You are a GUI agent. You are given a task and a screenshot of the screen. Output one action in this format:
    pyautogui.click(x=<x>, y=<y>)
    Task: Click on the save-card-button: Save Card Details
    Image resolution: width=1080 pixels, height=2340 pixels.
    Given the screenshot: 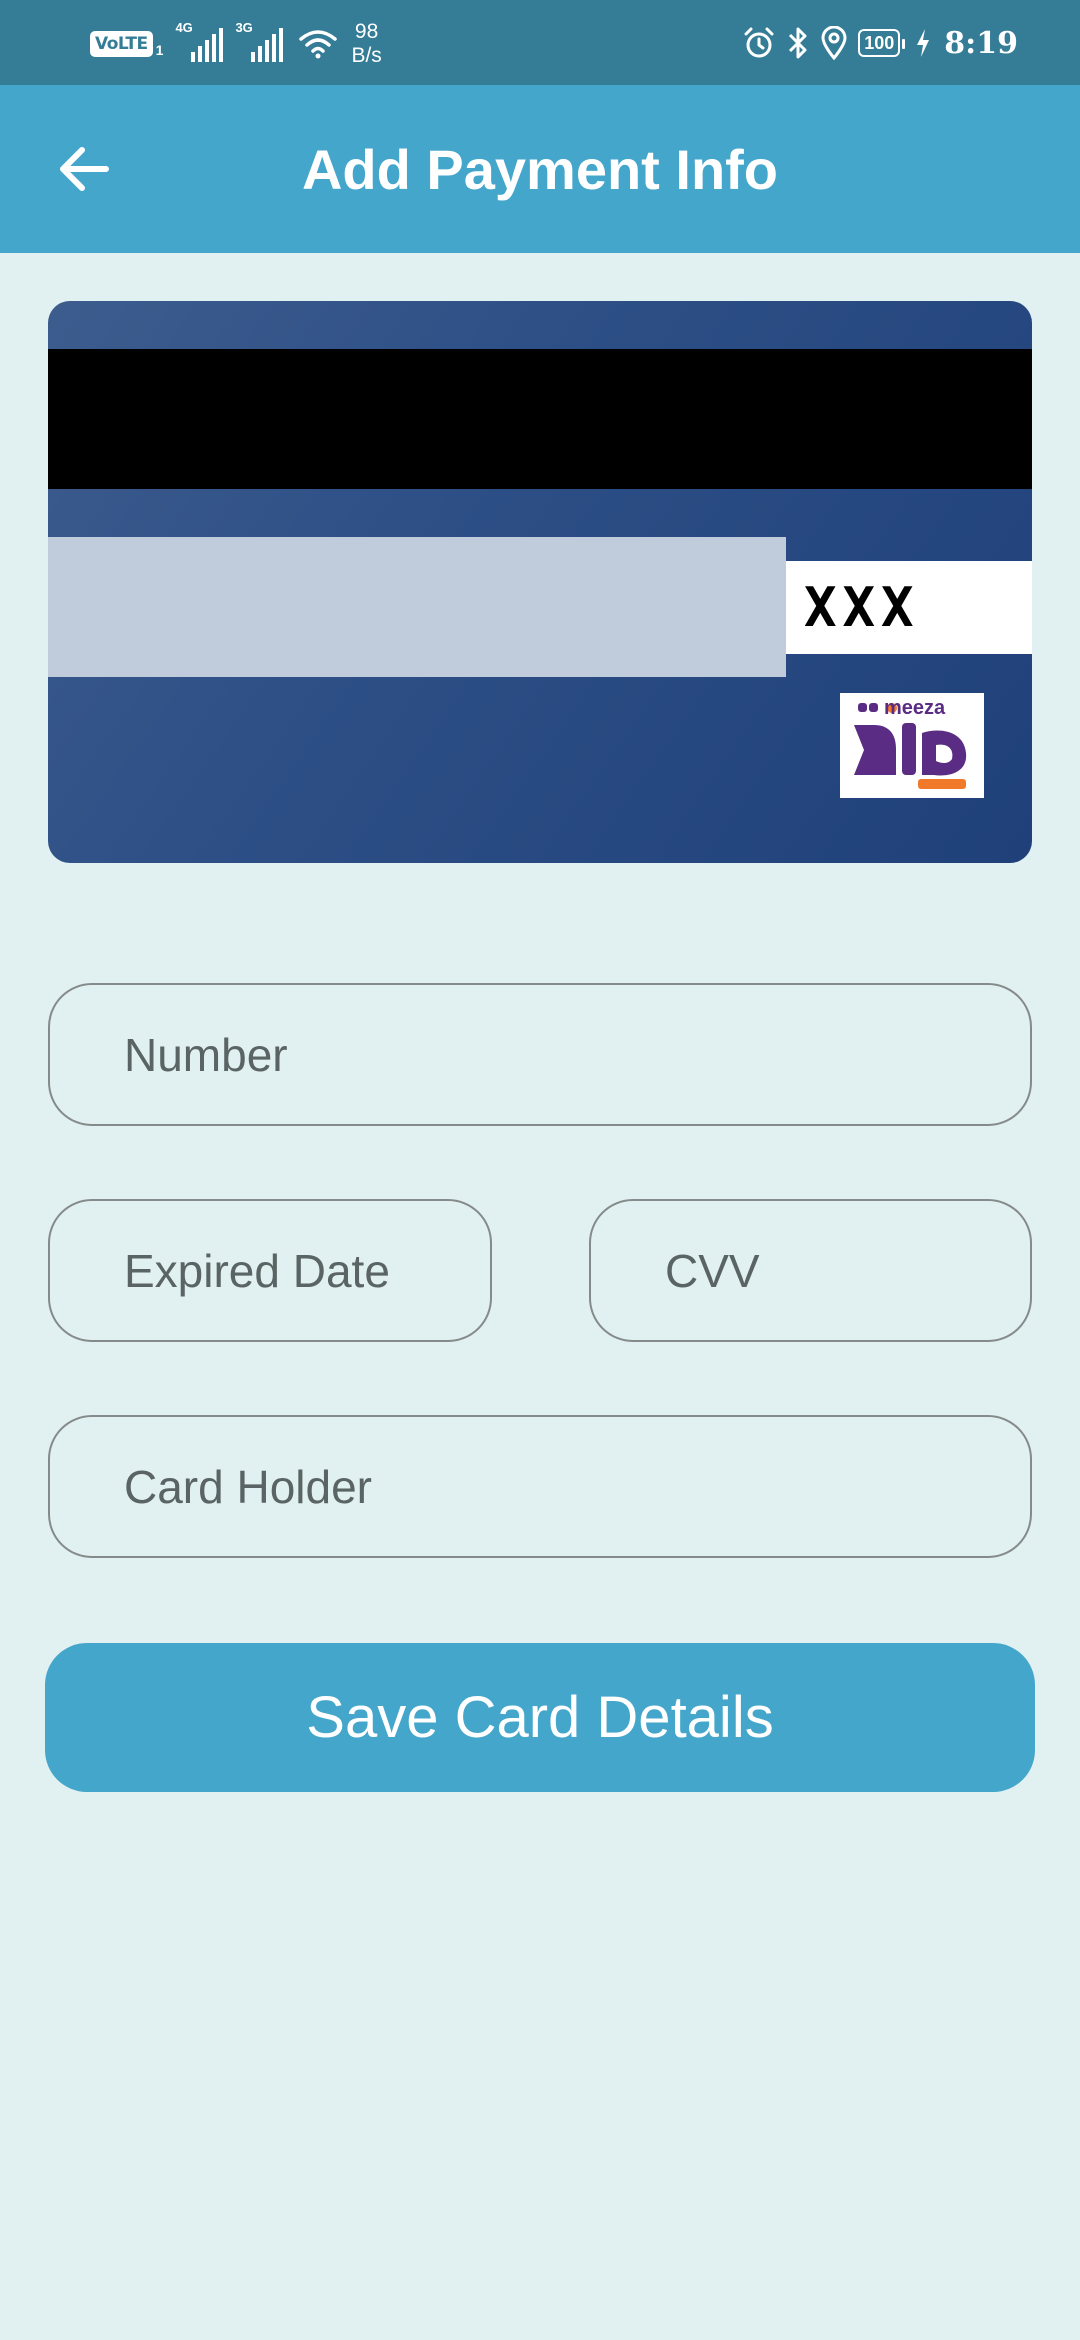 What is the action you would take?
    pyautogui.click(x=540, y=1717)
    